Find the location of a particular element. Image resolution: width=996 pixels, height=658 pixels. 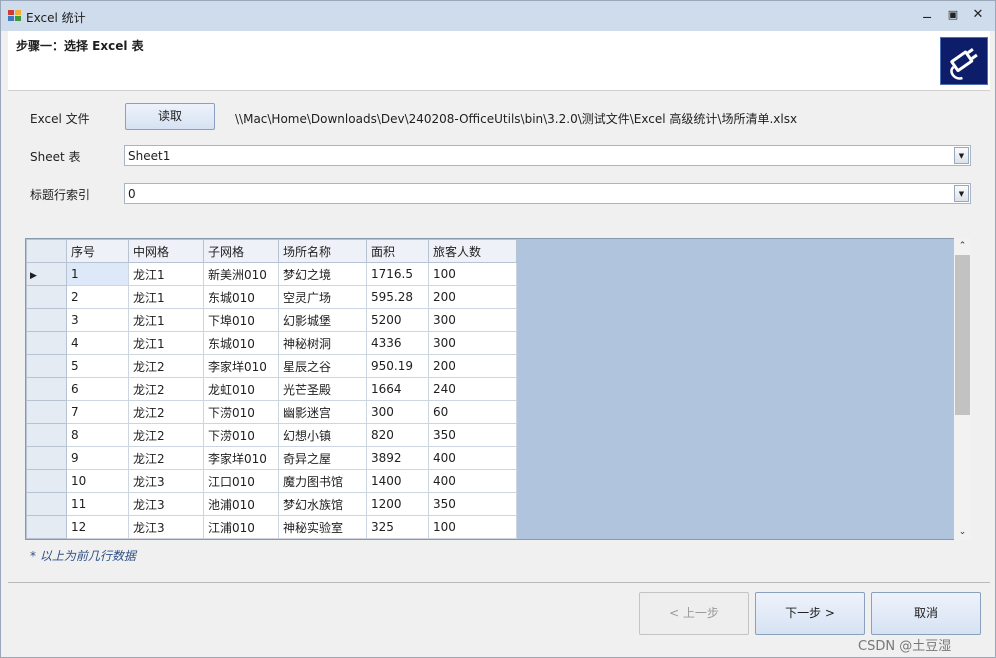

table-cell: 下埠010 is located at coordinates (241, 320).